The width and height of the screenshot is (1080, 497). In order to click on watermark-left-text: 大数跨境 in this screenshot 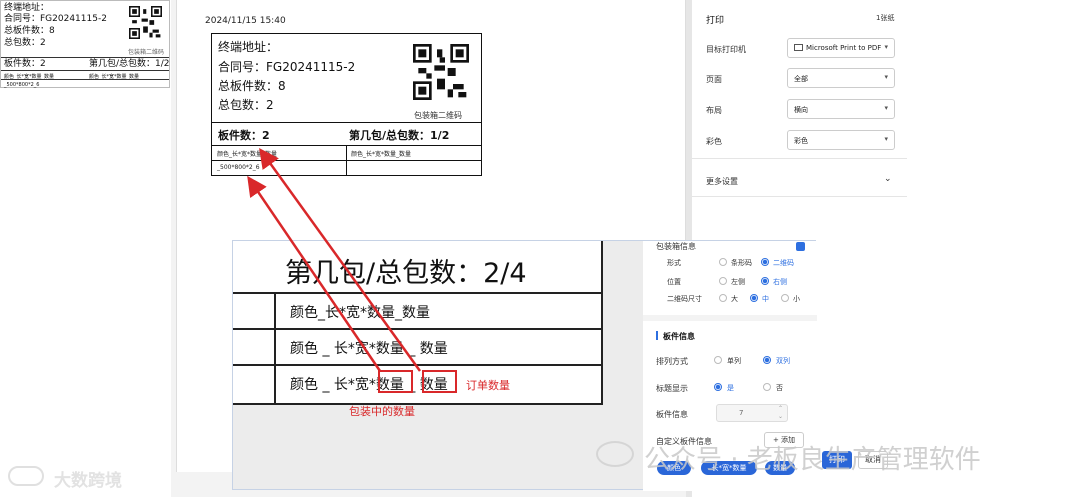, I will do `click(88, 481)`.